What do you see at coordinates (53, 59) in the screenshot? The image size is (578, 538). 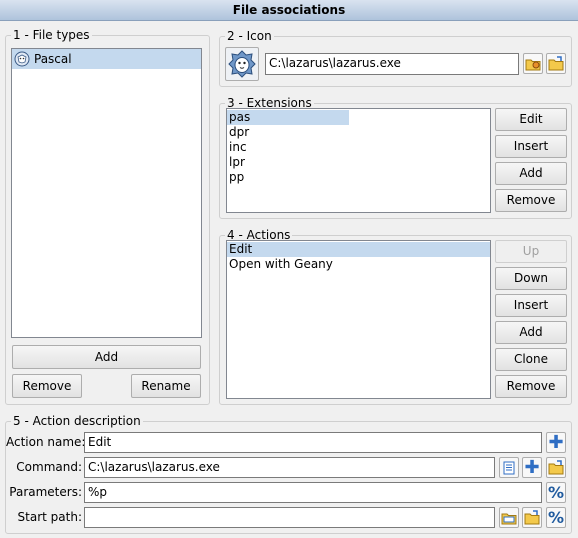 I see `file-type-label: Pascal` at bounding box center [53, 59].